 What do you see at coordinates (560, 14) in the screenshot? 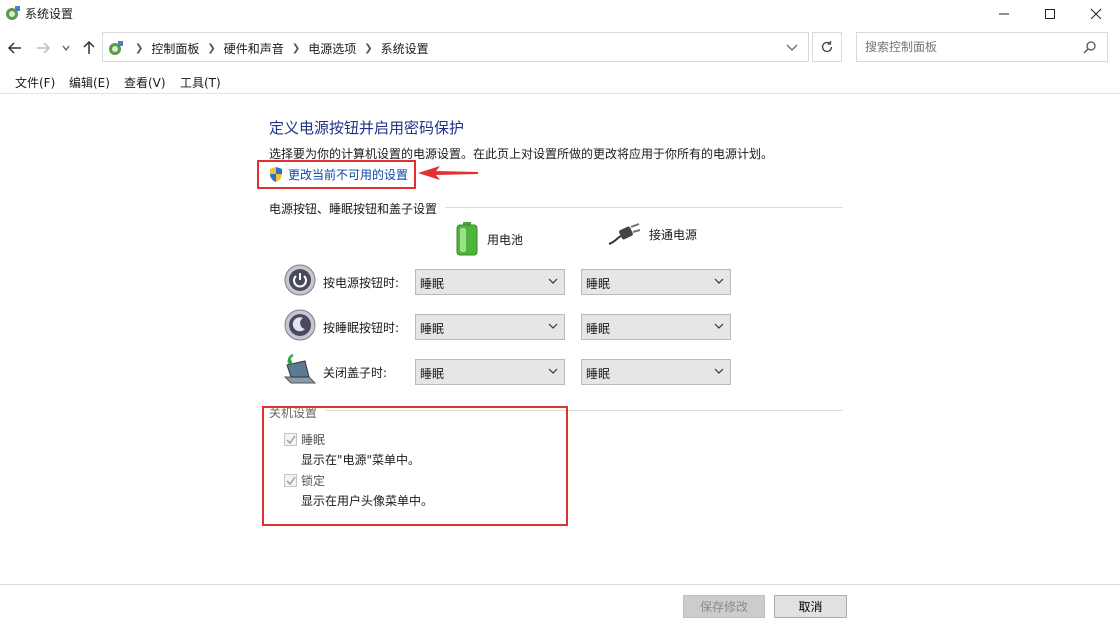
I see `title-bar: 系统设置` at bounding box center [560, 14].